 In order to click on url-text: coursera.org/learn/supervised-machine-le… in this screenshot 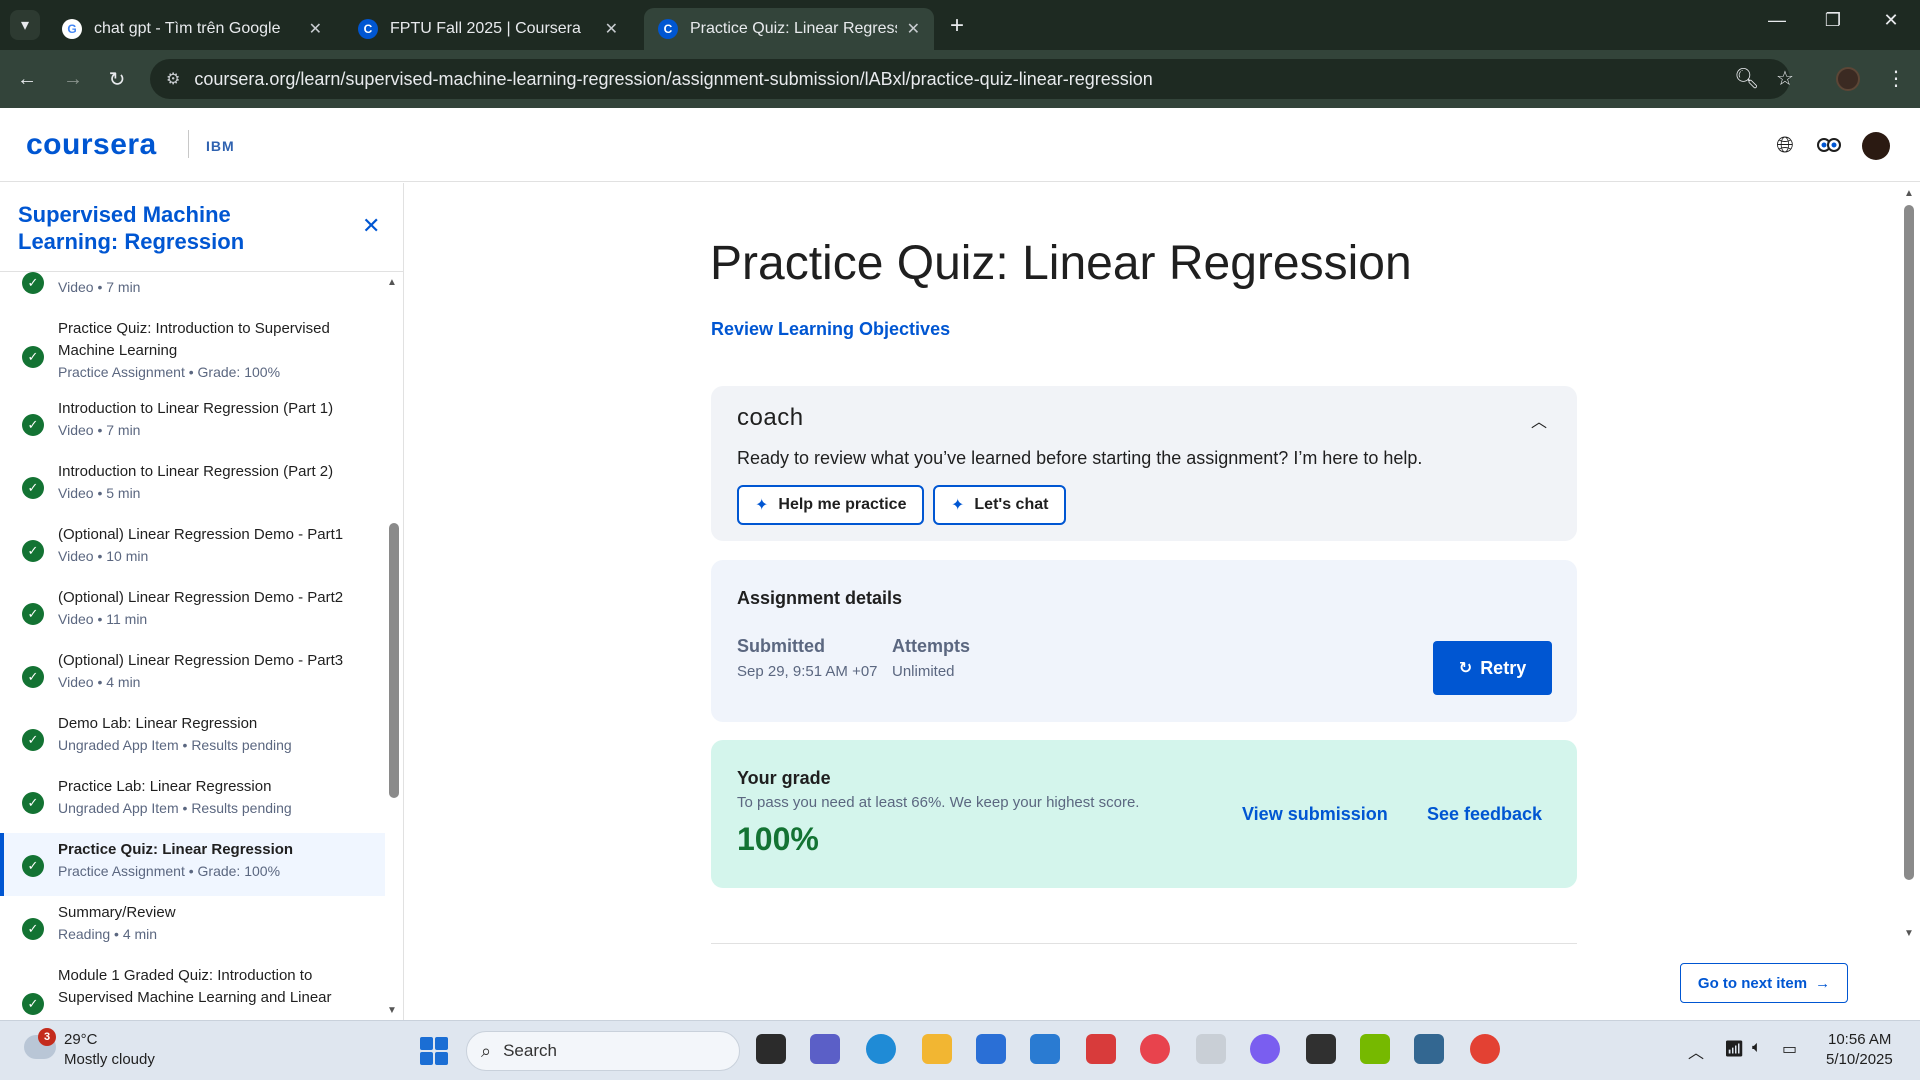, I will do `click(673, 78)`.